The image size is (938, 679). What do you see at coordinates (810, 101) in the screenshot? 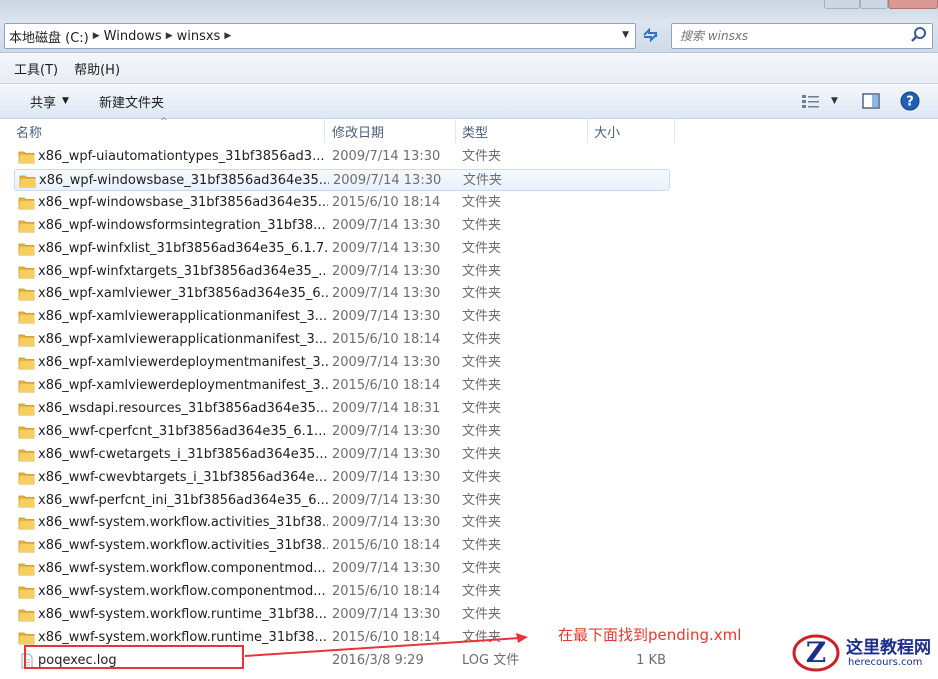
I see `view-options-icon` at bounding box center [810, 101].